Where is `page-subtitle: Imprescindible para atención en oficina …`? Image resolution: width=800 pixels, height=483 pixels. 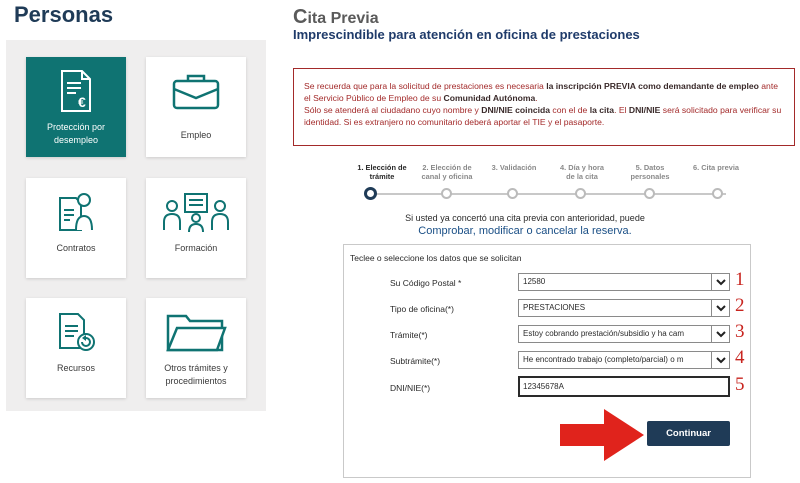
page-subtitle: Imprescindible para atención en oficina … is located at coordinates (466, 34).